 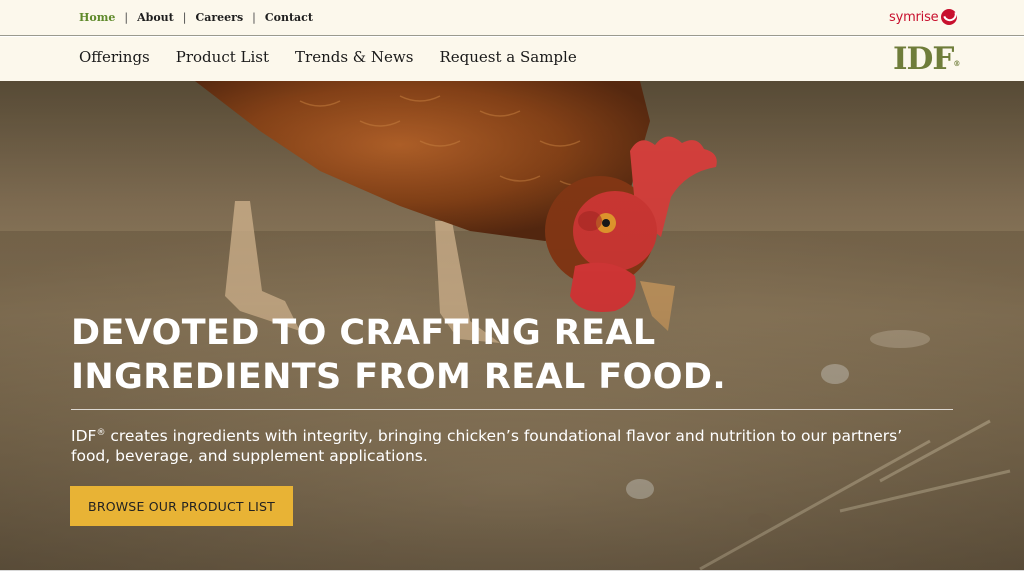 I want to click on utility-bar: Home | About | Careers | Contact symrise, so click(x=512, y=18).